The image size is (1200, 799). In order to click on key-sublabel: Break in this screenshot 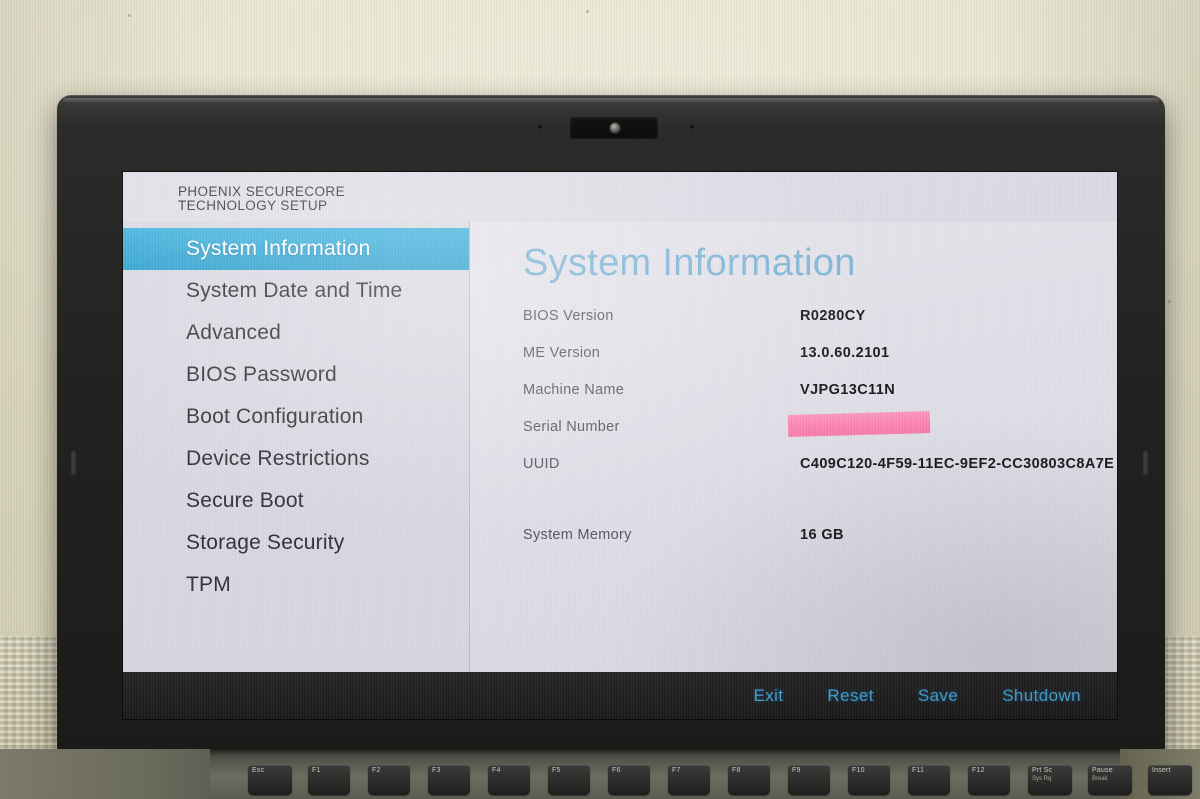, I will do `click(1100, 779)`.